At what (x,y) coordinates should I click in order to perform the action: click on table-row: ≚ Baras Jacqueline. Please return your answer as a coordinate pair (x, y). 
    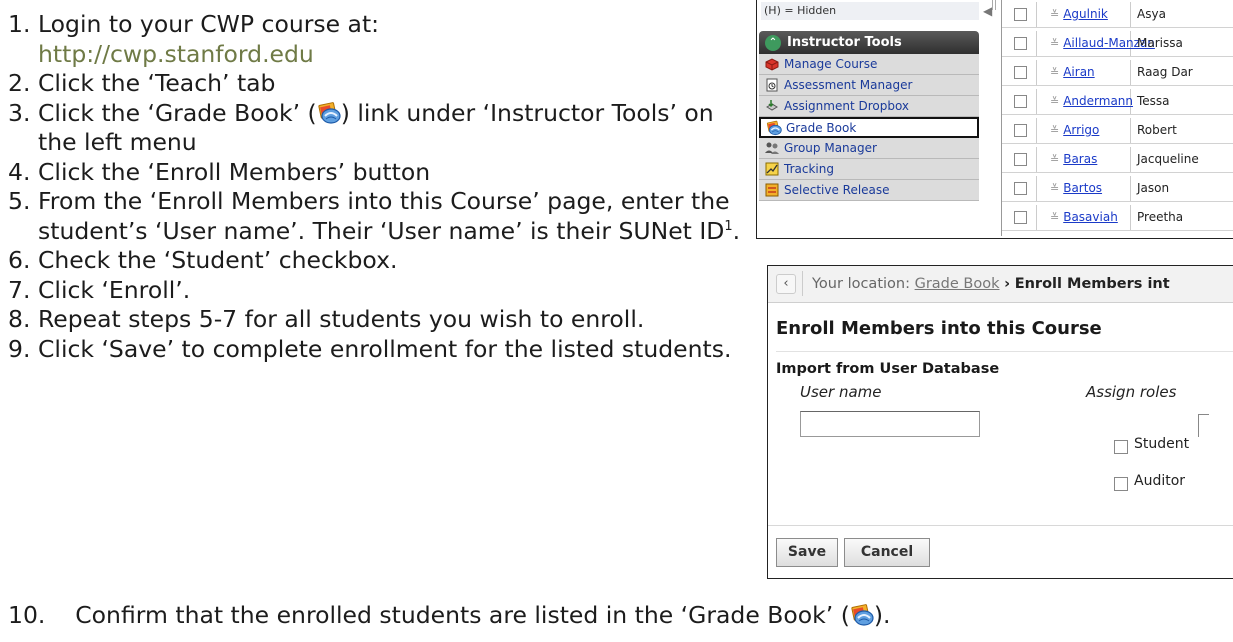
    Looking at the image, I should click on (1117, 160).